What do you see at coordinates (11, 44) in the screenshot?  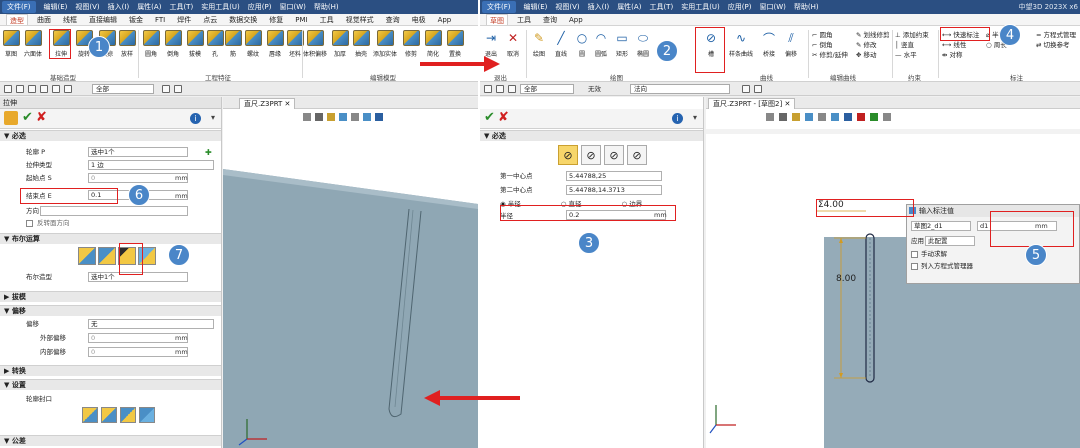 I see `sketch-button: 草图` at bounding box center [11, 44].